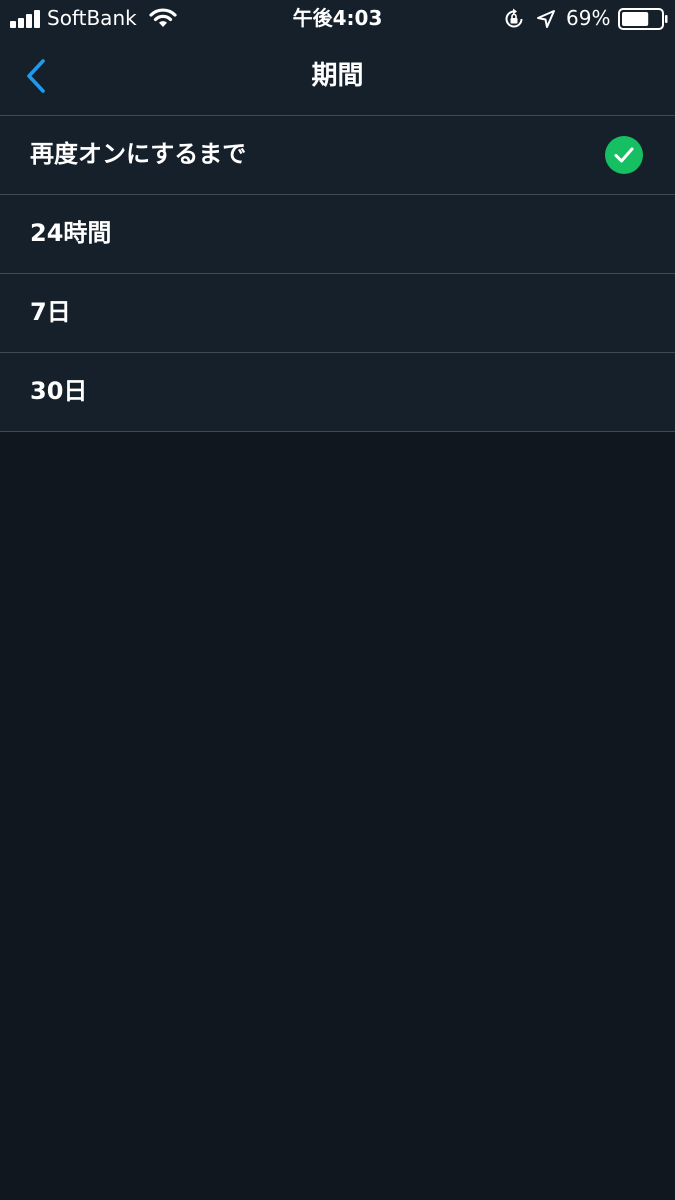 The height and width of the screenshot is (1200, 675). What do you see at coordinates (337, 155) in the screenshot?
I see `option-until-turned-on: 再度オンにするまで` at bounding box center [337, 155].